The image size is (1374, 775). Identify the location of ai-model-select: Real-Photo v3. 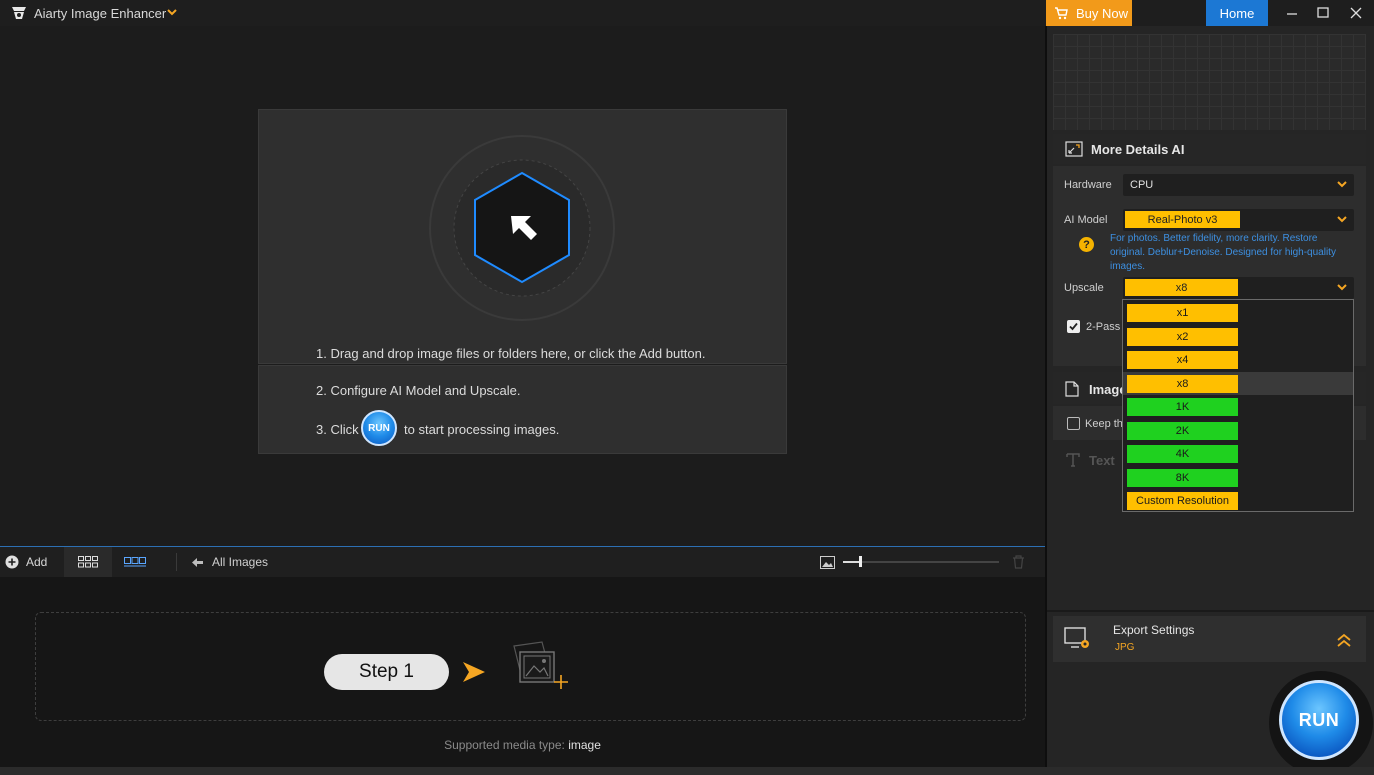
(1238, 220).